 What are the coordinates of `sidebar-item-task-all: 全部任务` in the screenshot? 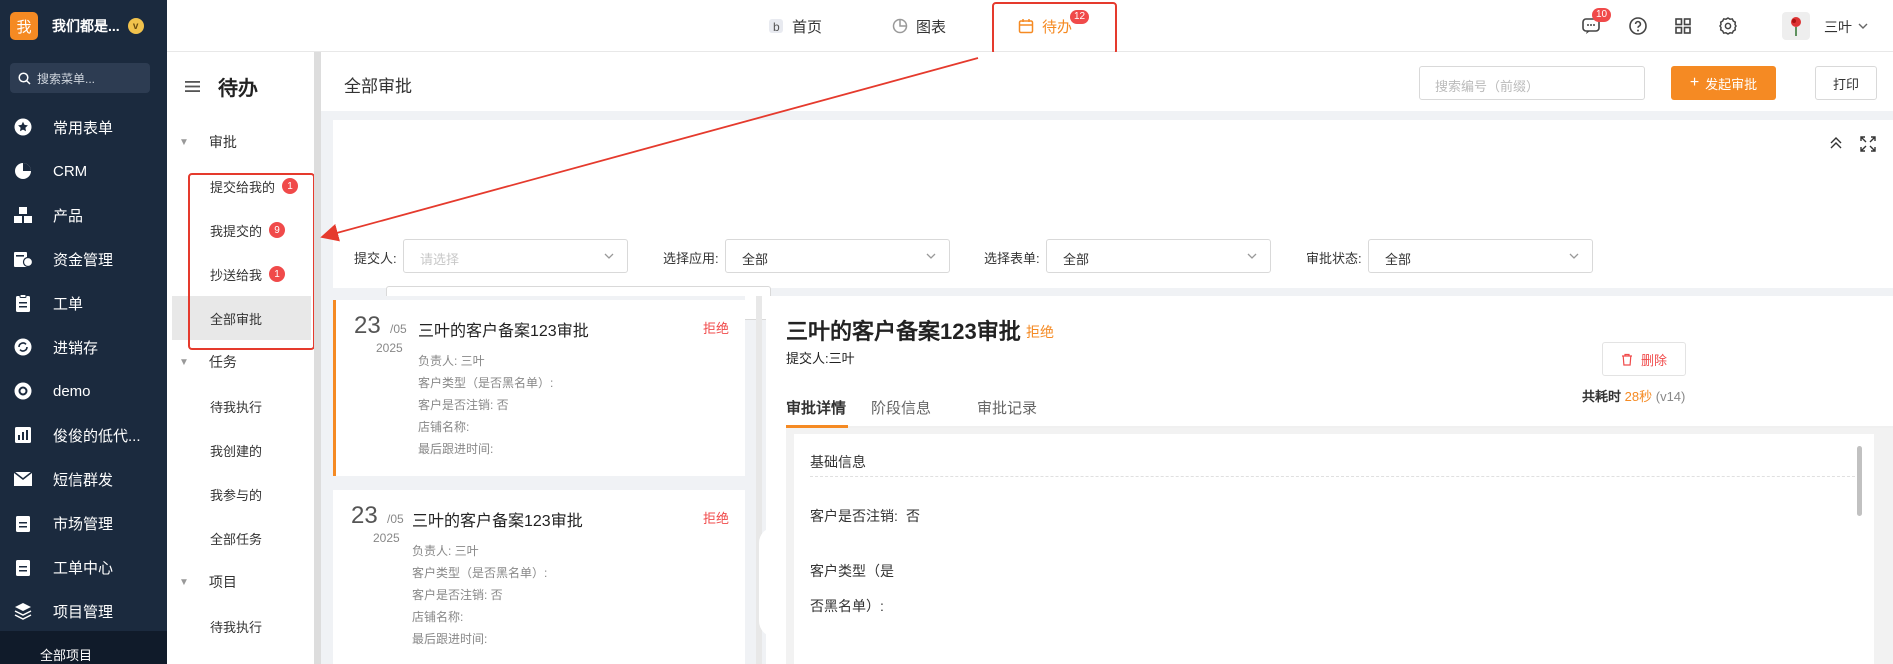 It's located at (240, 538).